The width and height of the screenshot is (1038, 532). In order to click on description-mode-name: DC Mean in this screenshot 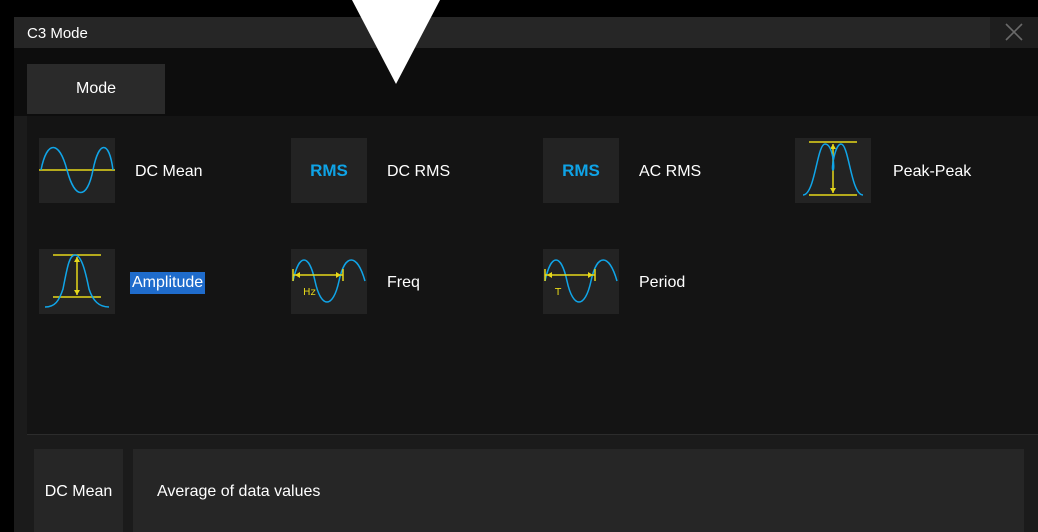, I will do `click(78, 490)`.